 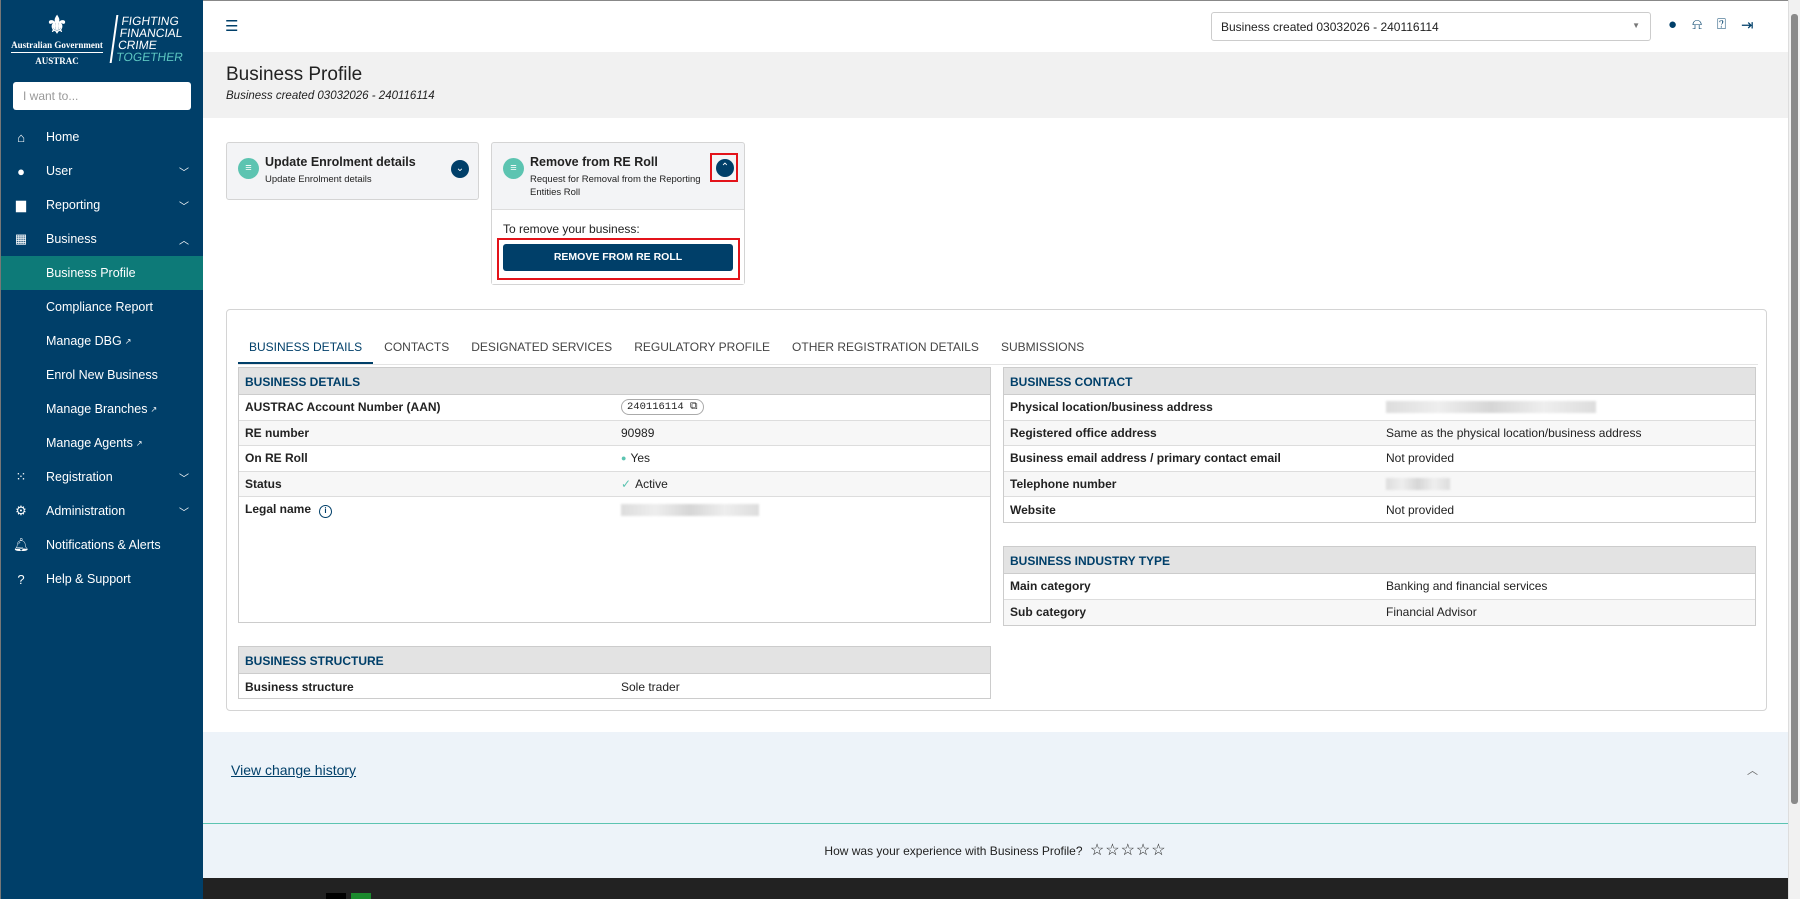 What do you see at coordinates (541, 345) in the screenshot?
I see `tab-designated-services: DESIGNATED SERVICES` at bounding box center [541, 345].